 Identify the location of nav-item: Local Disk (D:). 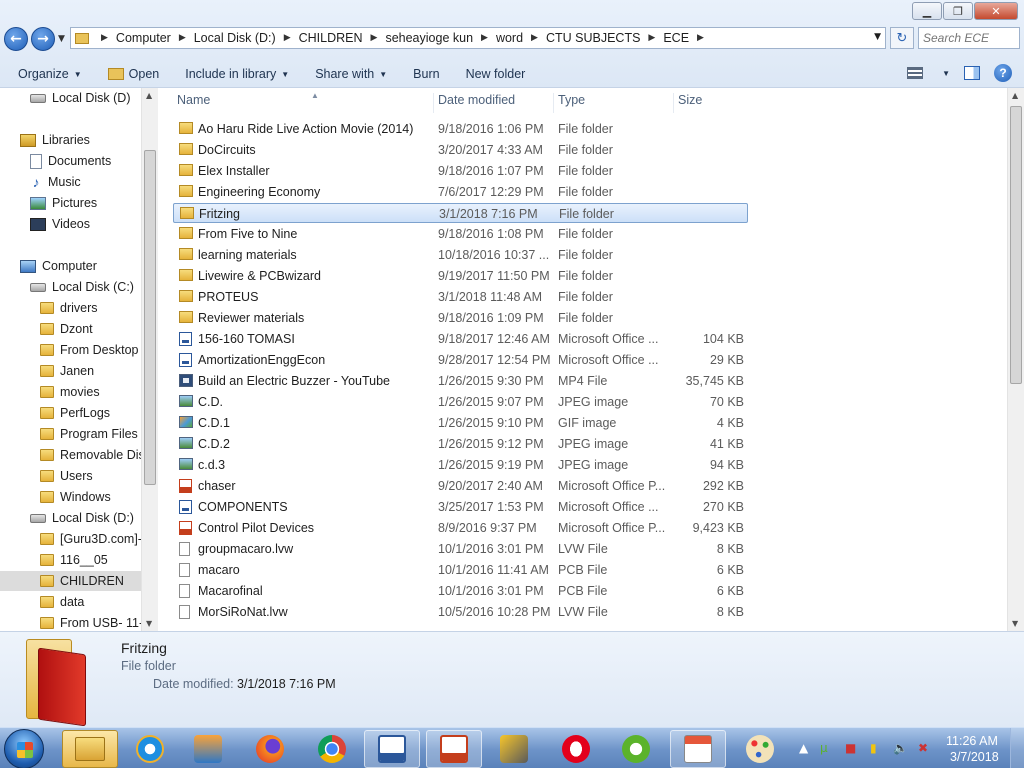
(70, 518).